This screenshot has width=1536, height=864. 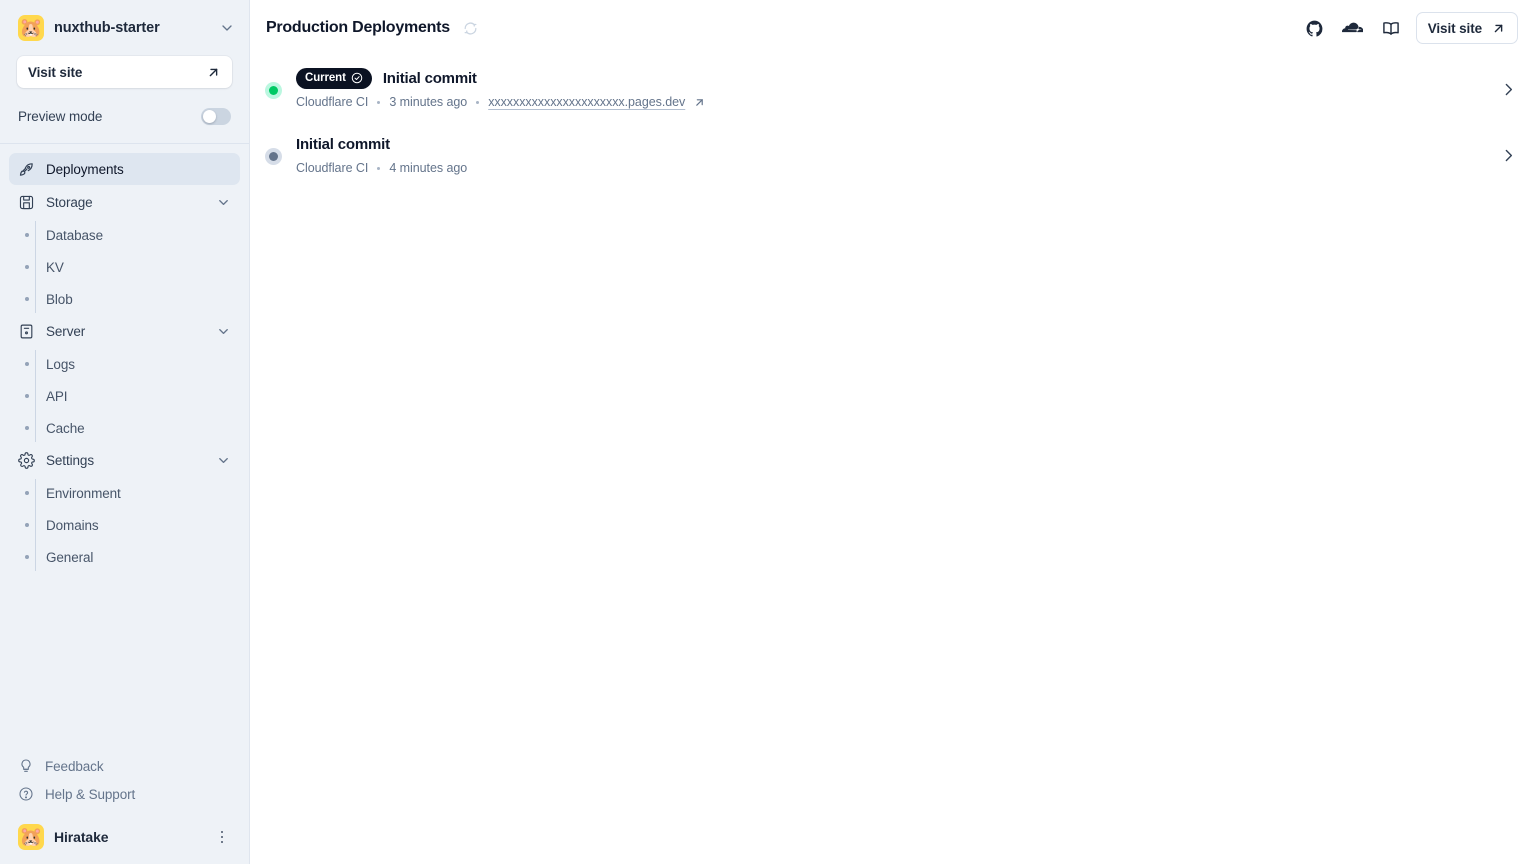 I want to click on sidebar-subnav-settings: Environment Domains General, so click(x=124, y=525).